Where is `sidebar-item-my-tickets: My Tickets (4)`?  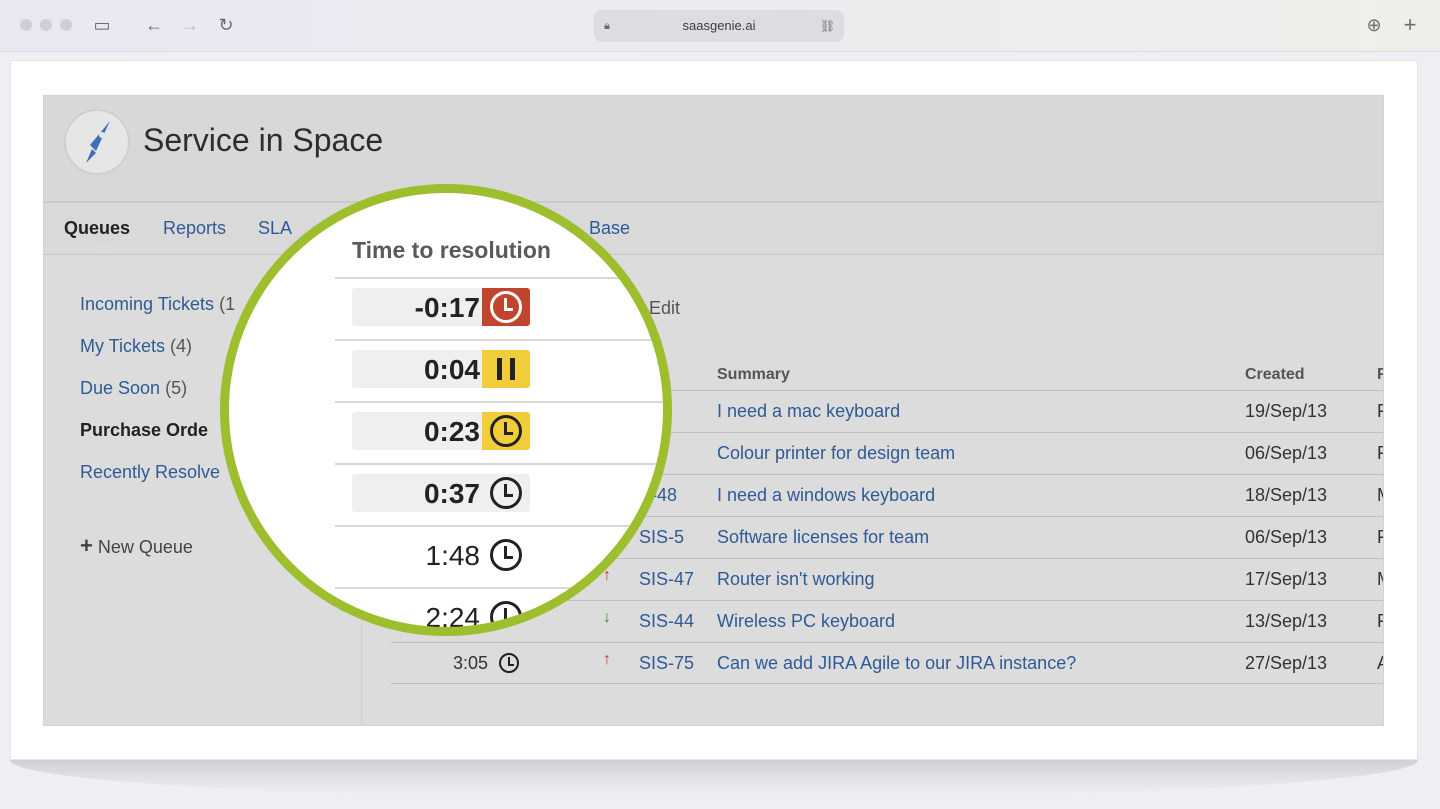 sidebar-item-my-tickets: My Tickets (4) is located at coordinates (136, 346).